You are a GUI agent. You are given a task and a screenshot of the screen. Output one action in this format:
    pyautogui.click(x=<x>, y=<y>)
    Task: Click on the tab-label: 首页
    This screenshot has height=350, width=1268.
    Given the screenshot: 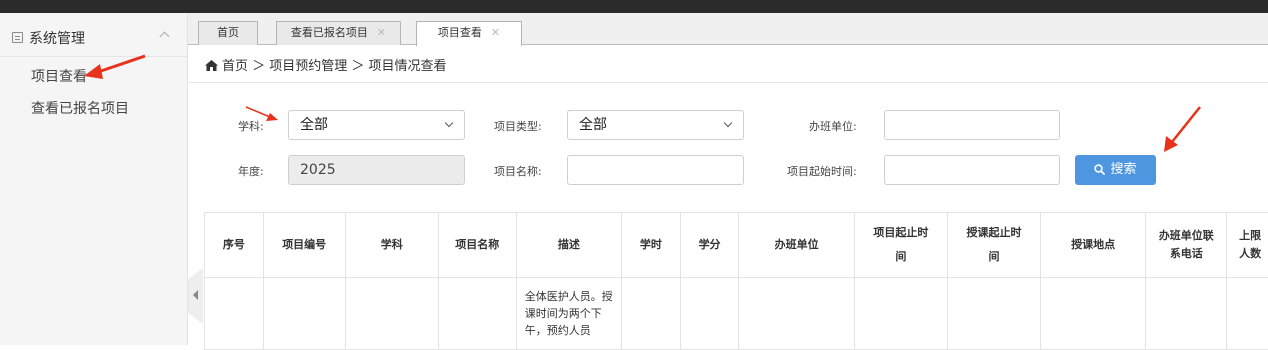 What is the action you would take?
    pyautogui.click(x=228, y=32)
    